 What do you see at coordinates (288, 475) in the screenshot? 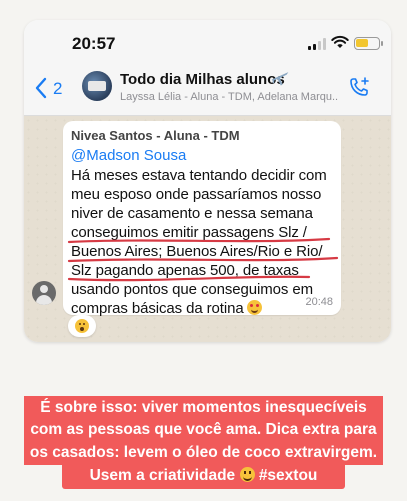
I see `caption-hashtag: #sextou` at bounding box center [288, 475].